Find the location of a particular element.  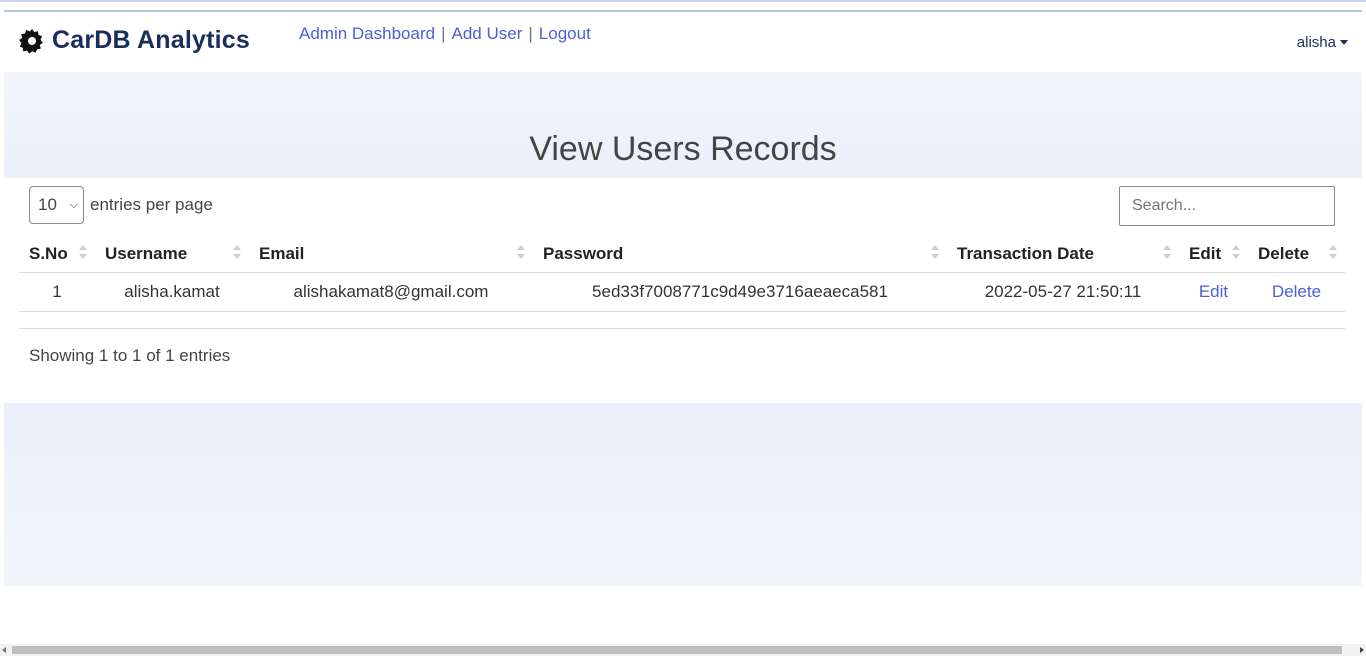

column-header-password: Password is located at coordinates (740, 254).